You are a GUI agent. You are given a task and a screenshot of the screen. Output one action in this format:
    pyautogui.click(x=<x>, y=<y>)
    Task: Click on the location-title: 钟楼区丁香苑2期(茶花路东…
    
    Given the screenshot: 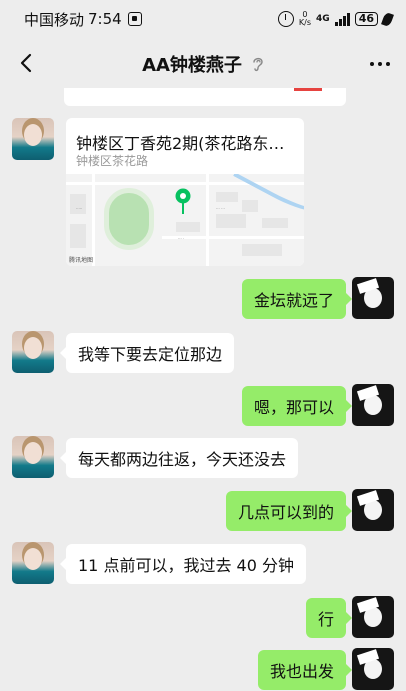 What is the action you would take?
    pyautogui.click(x=180, y=143)
    